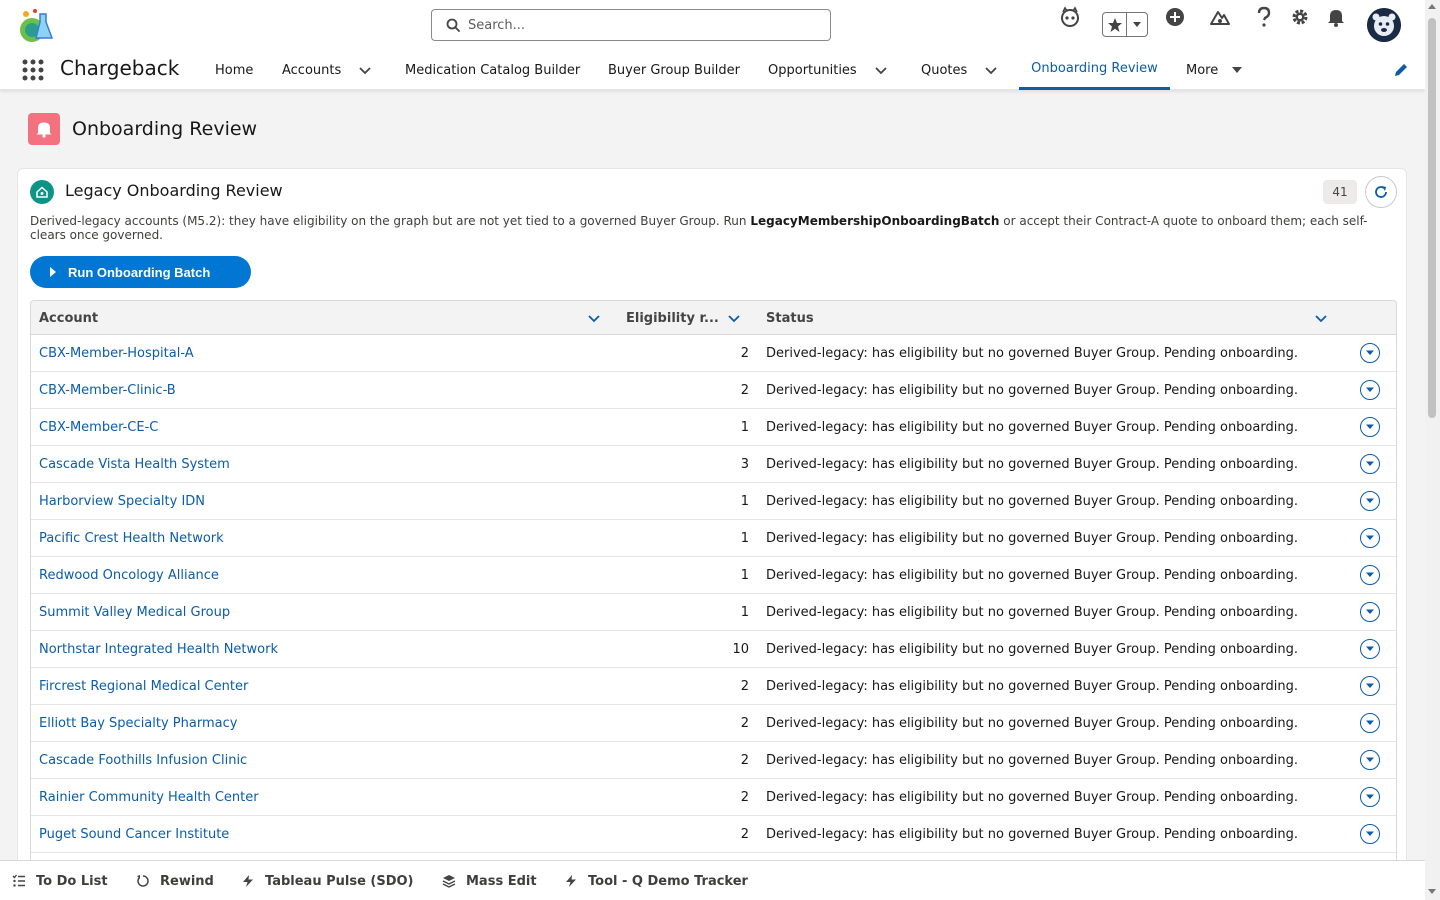 The width and height of the screenshot is (1440, 900). I want to click on account-link: Cascade Foothills Infusion Clinic, so click(143, 760).